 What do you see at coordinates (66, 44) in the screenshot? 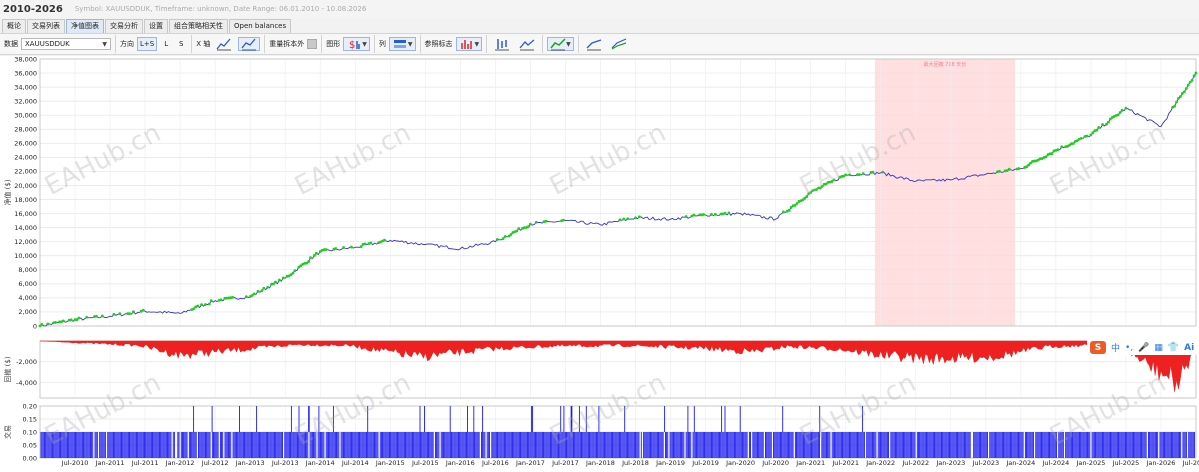
I see `symbol-select: XAUUSDDUK ▼` at bounding box center [66, 44].